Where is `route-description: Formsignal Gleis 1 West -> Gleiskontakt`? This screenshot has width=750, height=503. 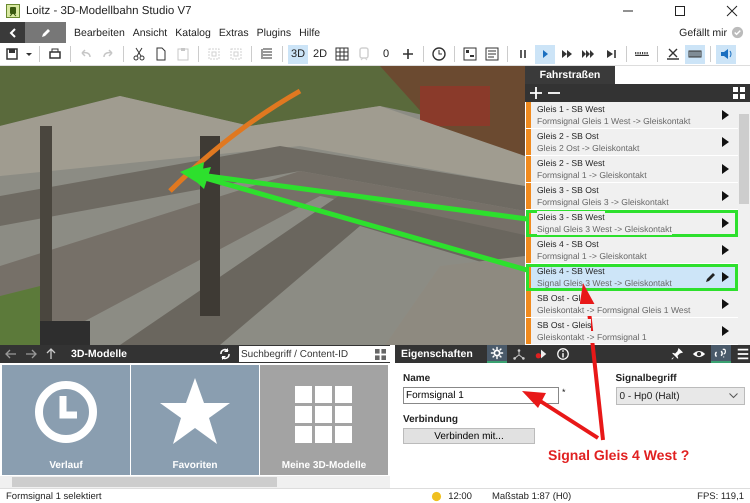
route-description: Formsignal Gleis 1 West -> Gleiskontakt is located at coordinates (613, 121).